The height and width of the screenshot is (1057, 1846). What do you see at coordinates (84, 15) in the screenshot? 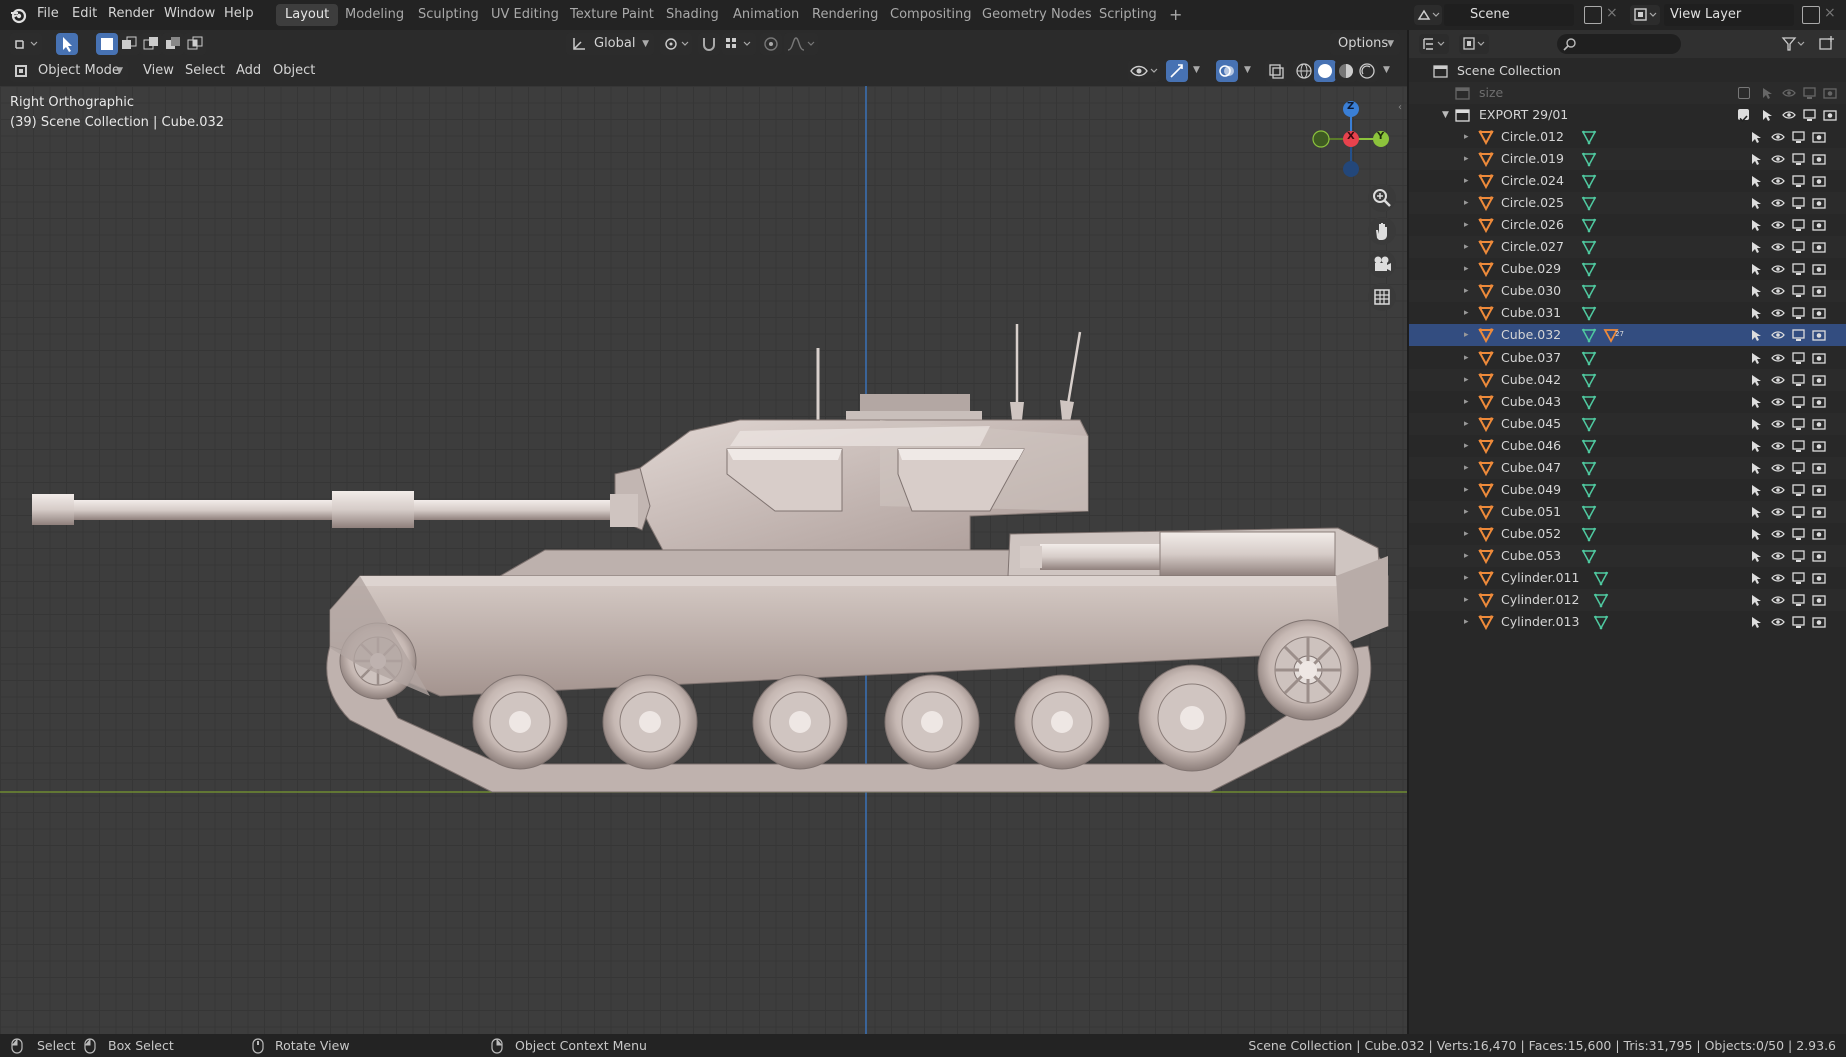
I see `menu-edit: Edit` at bounding box center [84, 15].